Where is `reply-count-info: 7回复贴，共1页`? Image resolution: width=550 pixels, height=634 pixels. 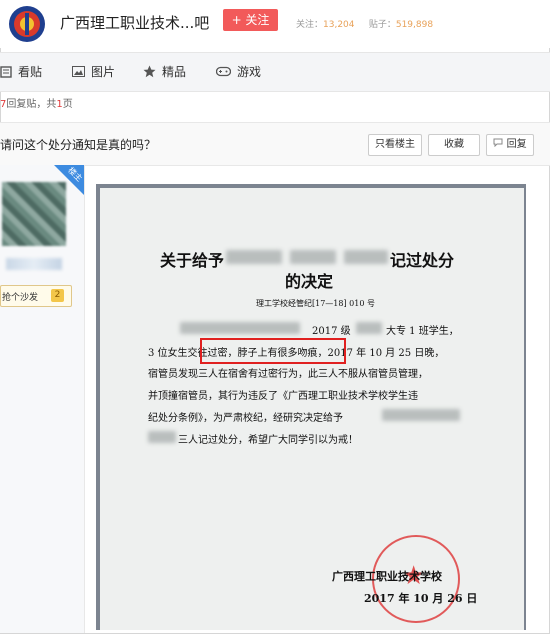
reply-count-info: 7回复贴，共1页 is located at coordinates (36, 102).